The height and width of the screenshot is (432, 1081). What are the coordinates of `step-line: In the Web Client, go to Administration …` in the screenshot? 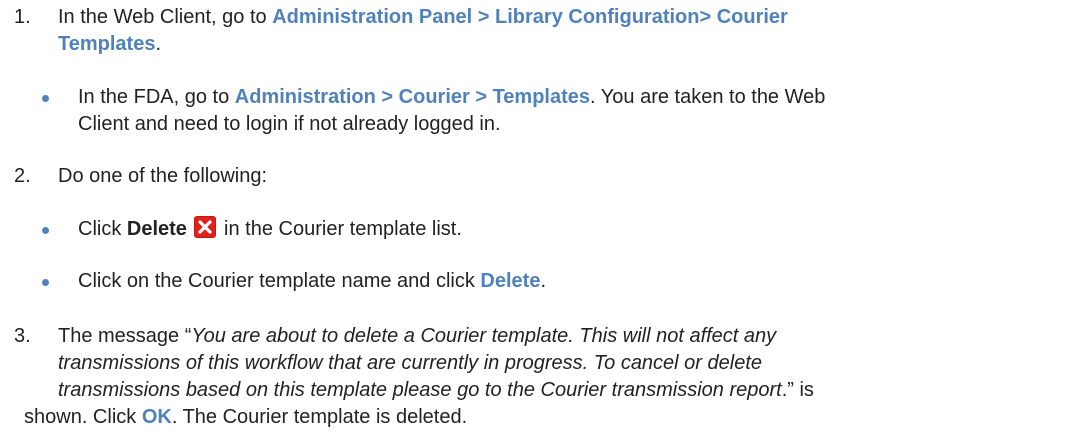 It's located at (563, 17).